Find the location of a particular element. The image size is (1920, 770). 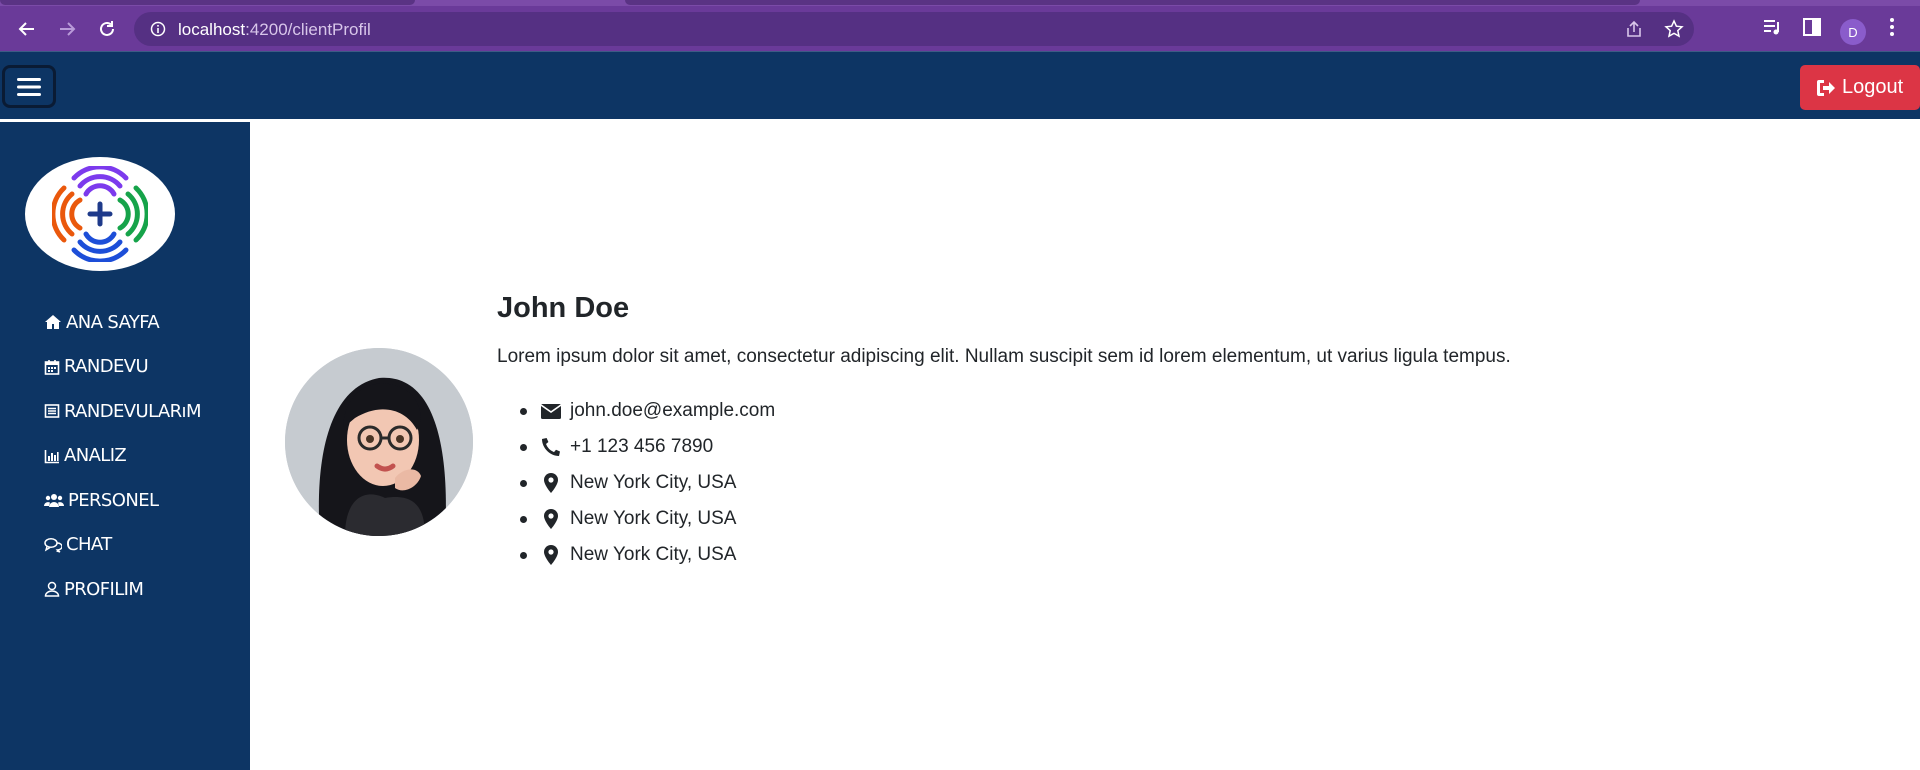

profile-avatar: D is located at coordinates (1853, 32).